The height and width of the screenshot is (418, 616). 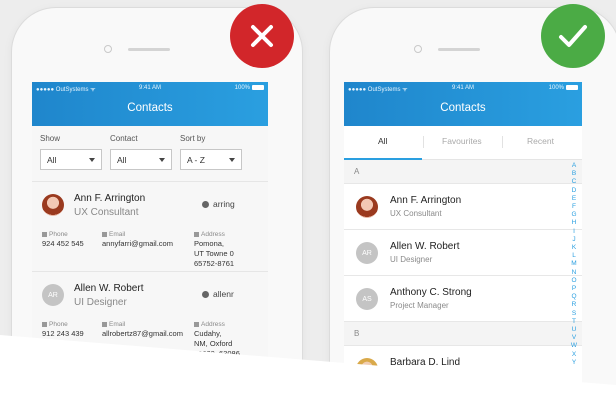 I want to click on filter-bar: Show All Contact All Sort by A - Z, so click(x=150, y=154).